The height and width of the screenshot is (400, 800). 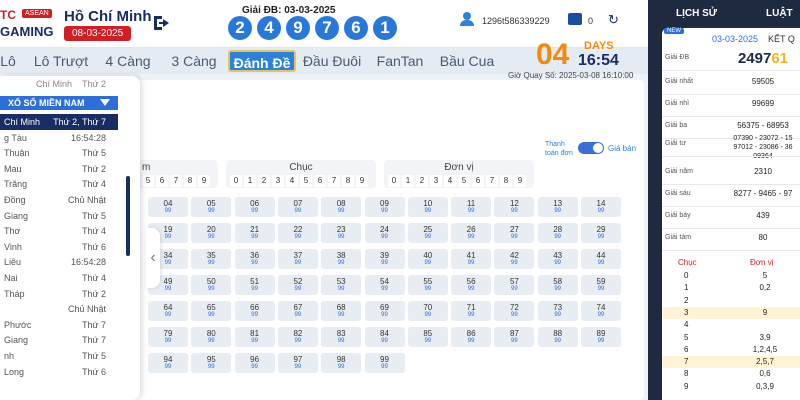 I want to click on number-cell: 10 99, so click(x=427, y=207).